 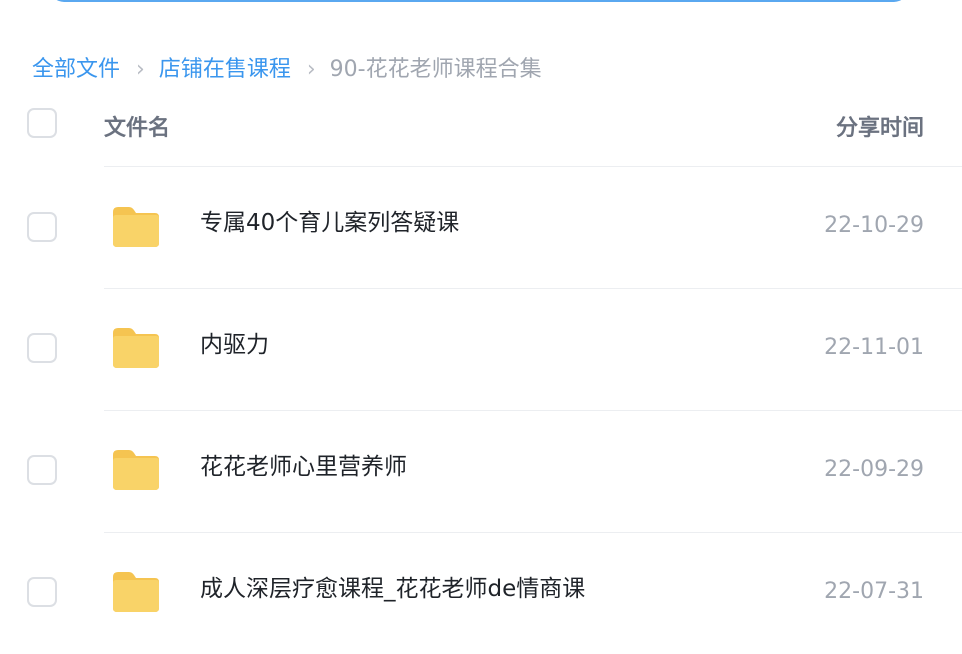 What do you see at coordinates (303, 464) in the screenshot?
I see `file-name: 花花老师心里营养师` at bounding box center [303, 464].